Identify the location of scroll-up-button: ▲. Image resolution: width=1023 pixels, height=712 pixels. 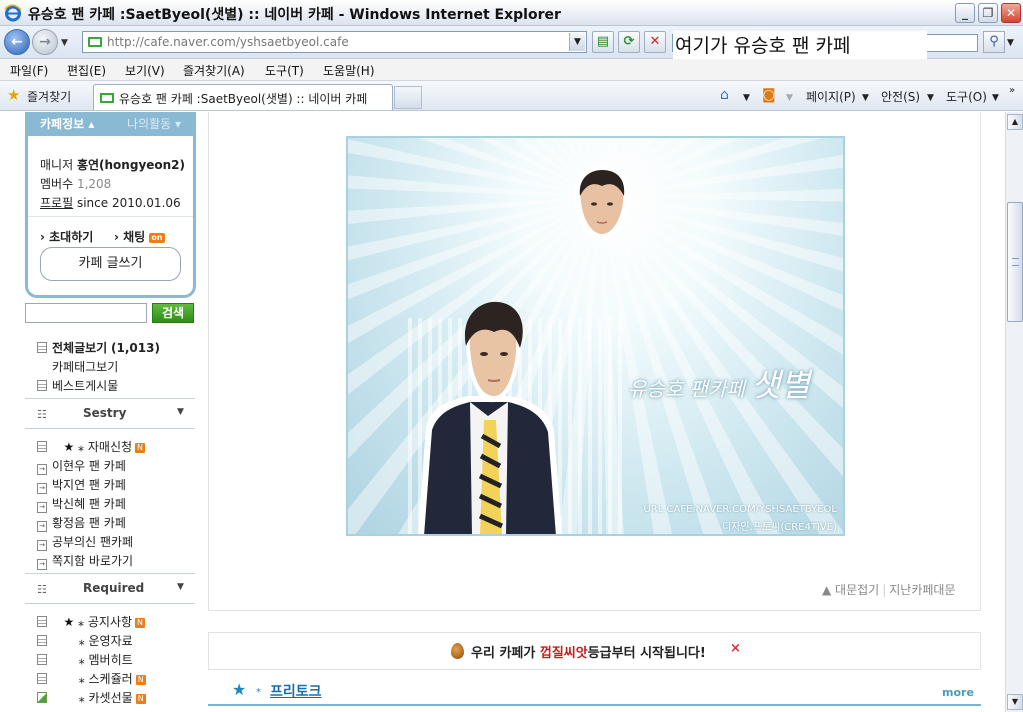
(1015, 122).